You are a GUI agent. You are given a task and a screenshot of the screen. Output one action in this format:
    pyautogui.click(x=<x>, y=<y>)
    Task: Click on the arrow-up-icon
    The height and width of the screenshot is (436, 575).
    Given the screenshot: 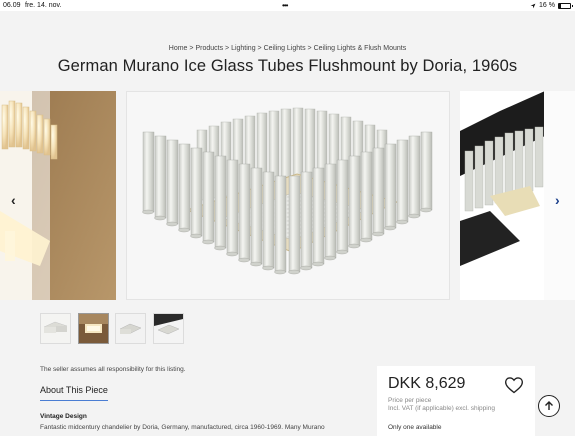 What is the action you would take?
    pyautogui.click(x=549, y=405)
    